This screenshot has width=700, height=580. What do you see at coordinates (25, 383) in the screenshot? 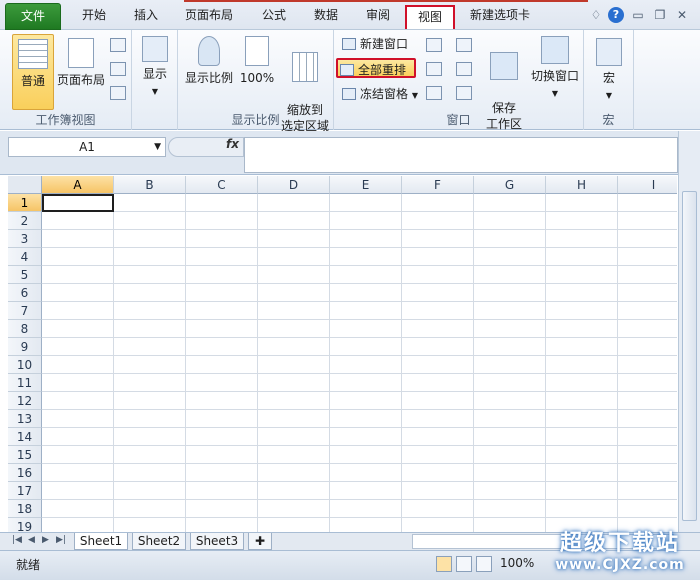
I see `row-header: 11` at bounding box center [25, 383].